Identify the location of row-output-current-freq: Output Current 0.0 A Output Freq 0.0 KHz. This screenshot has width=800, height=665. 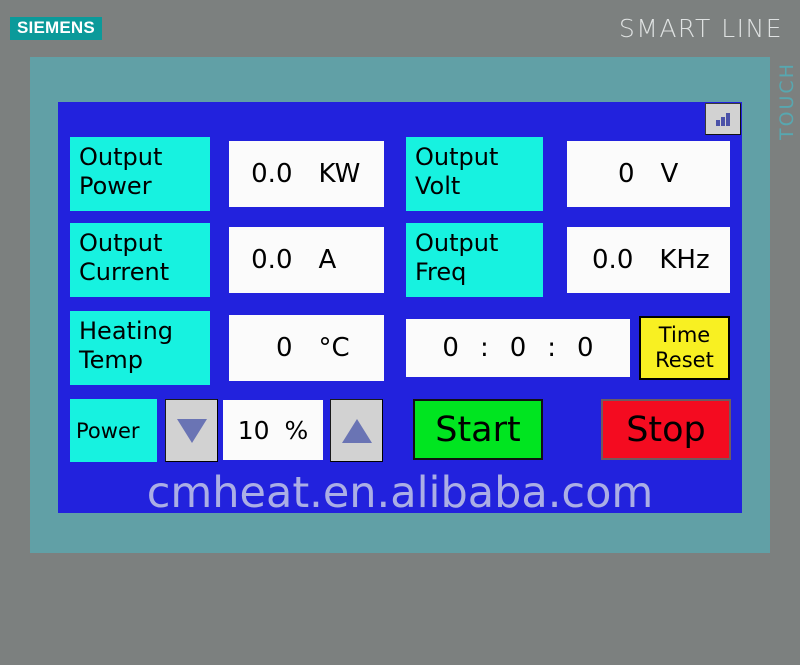
(400, 260).